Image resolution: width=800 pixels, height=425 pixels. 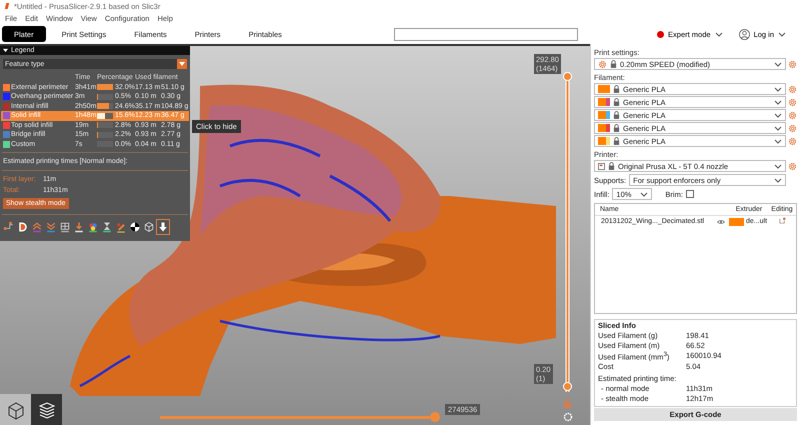 I want to click on user-icon, so click(x=744, y=34).